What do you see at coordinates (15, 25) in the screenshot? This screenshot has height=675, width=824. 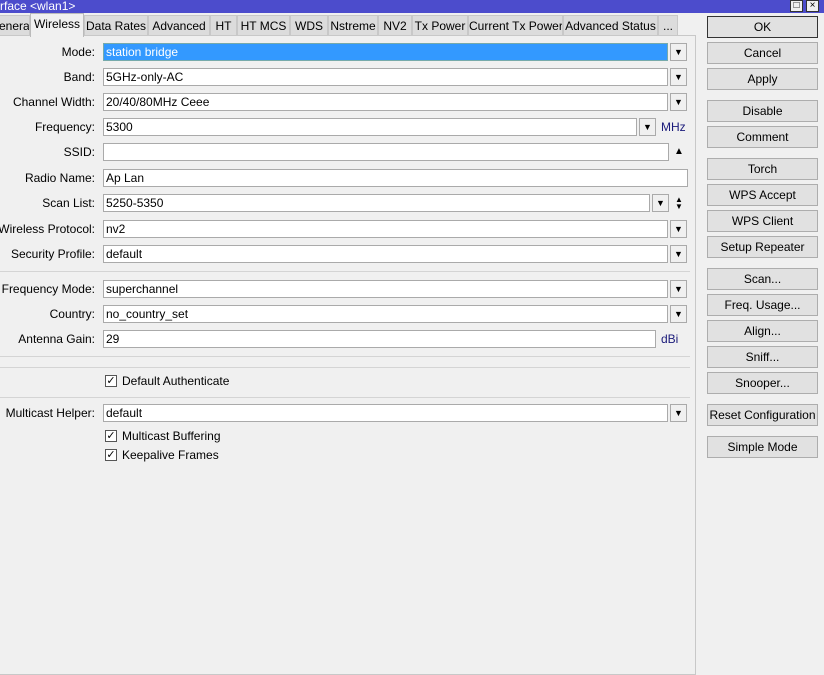 I see `tab-general: eneral` at bounding box center [15, 25].